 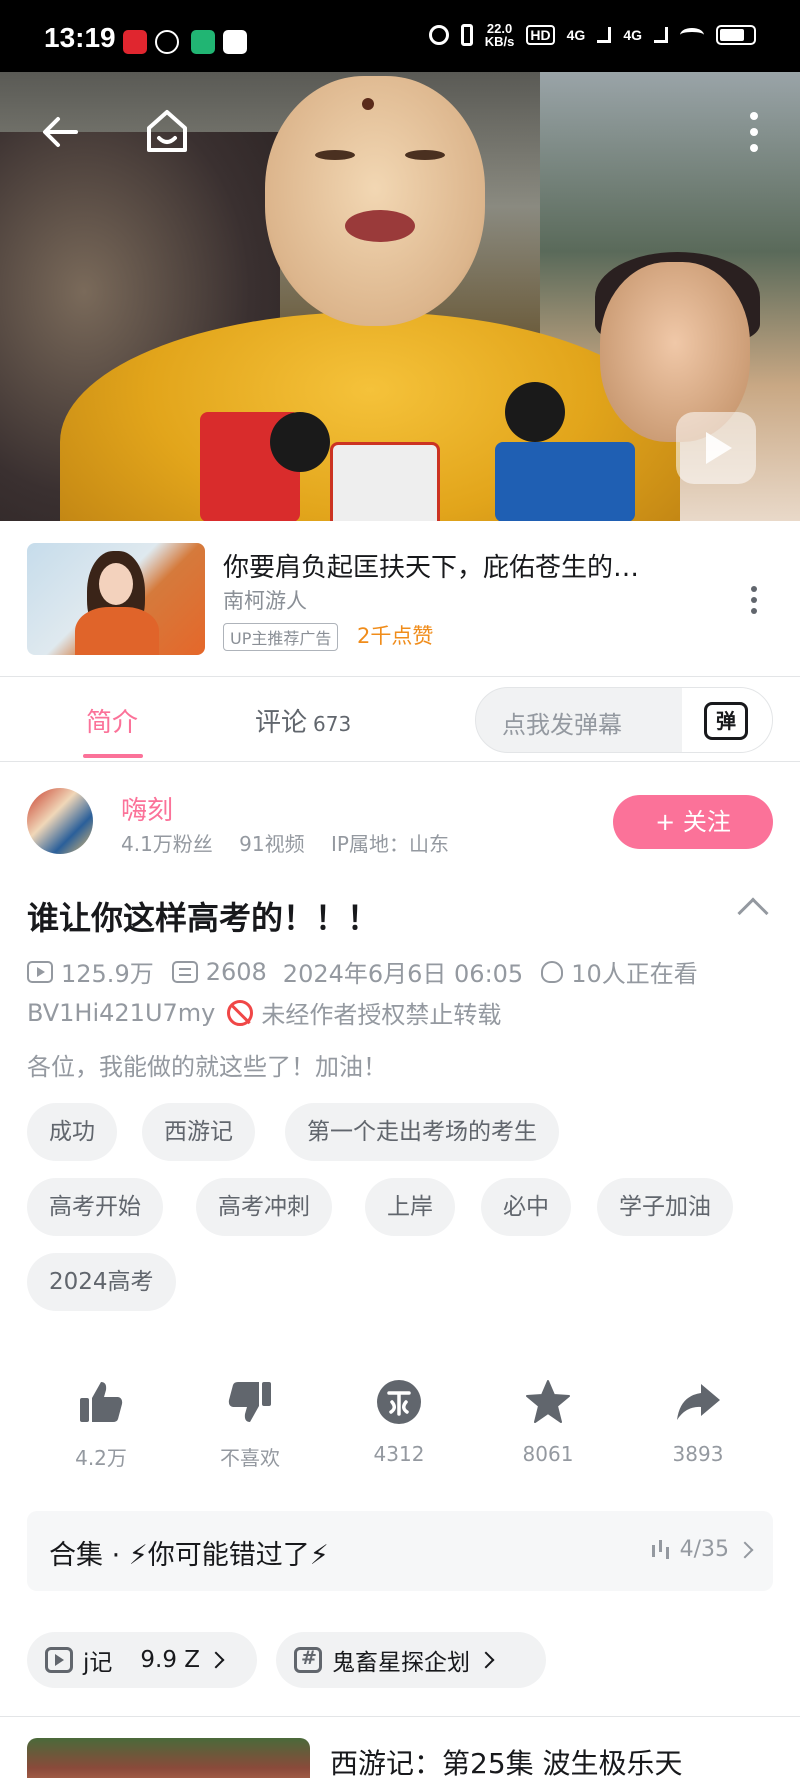 What do you see at coordinates (401, 1663) in the screenshot?
I see `topic-chip-label: 鬼畜星探企划` at bounding box center [401, 1663].